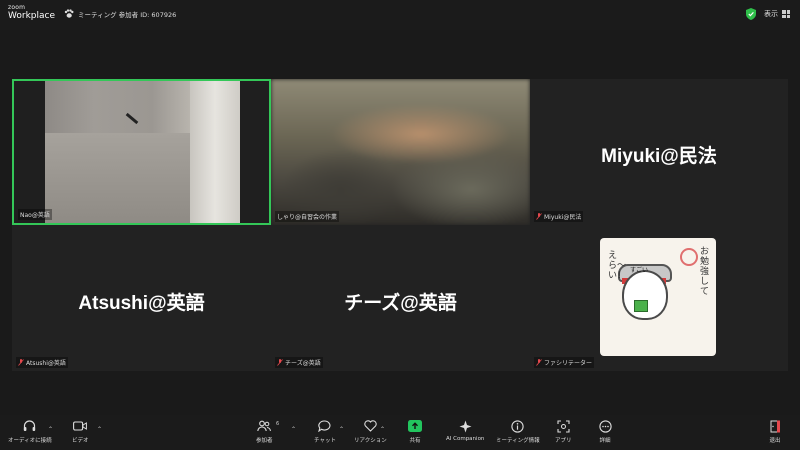 This screenshot has height=450, width=800. I want to click on audio-options-caret: ⌃, so click(50, 429).